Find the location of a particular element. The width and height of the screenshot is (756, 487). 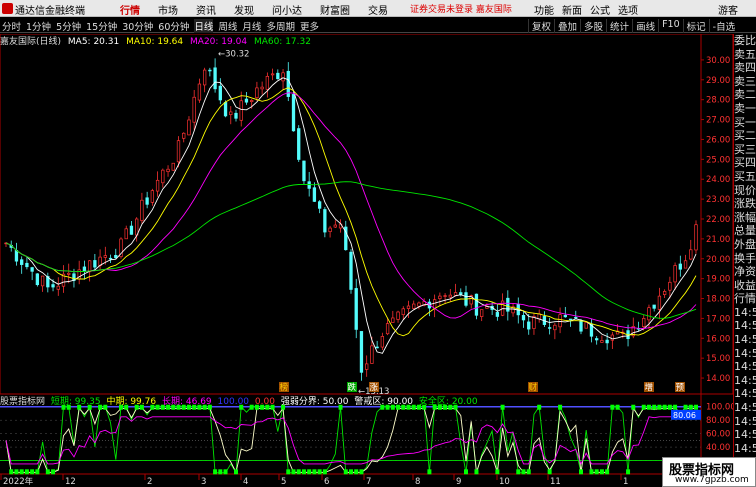

tool-multi-stock: 多股 is located at coordinates (593, 26).